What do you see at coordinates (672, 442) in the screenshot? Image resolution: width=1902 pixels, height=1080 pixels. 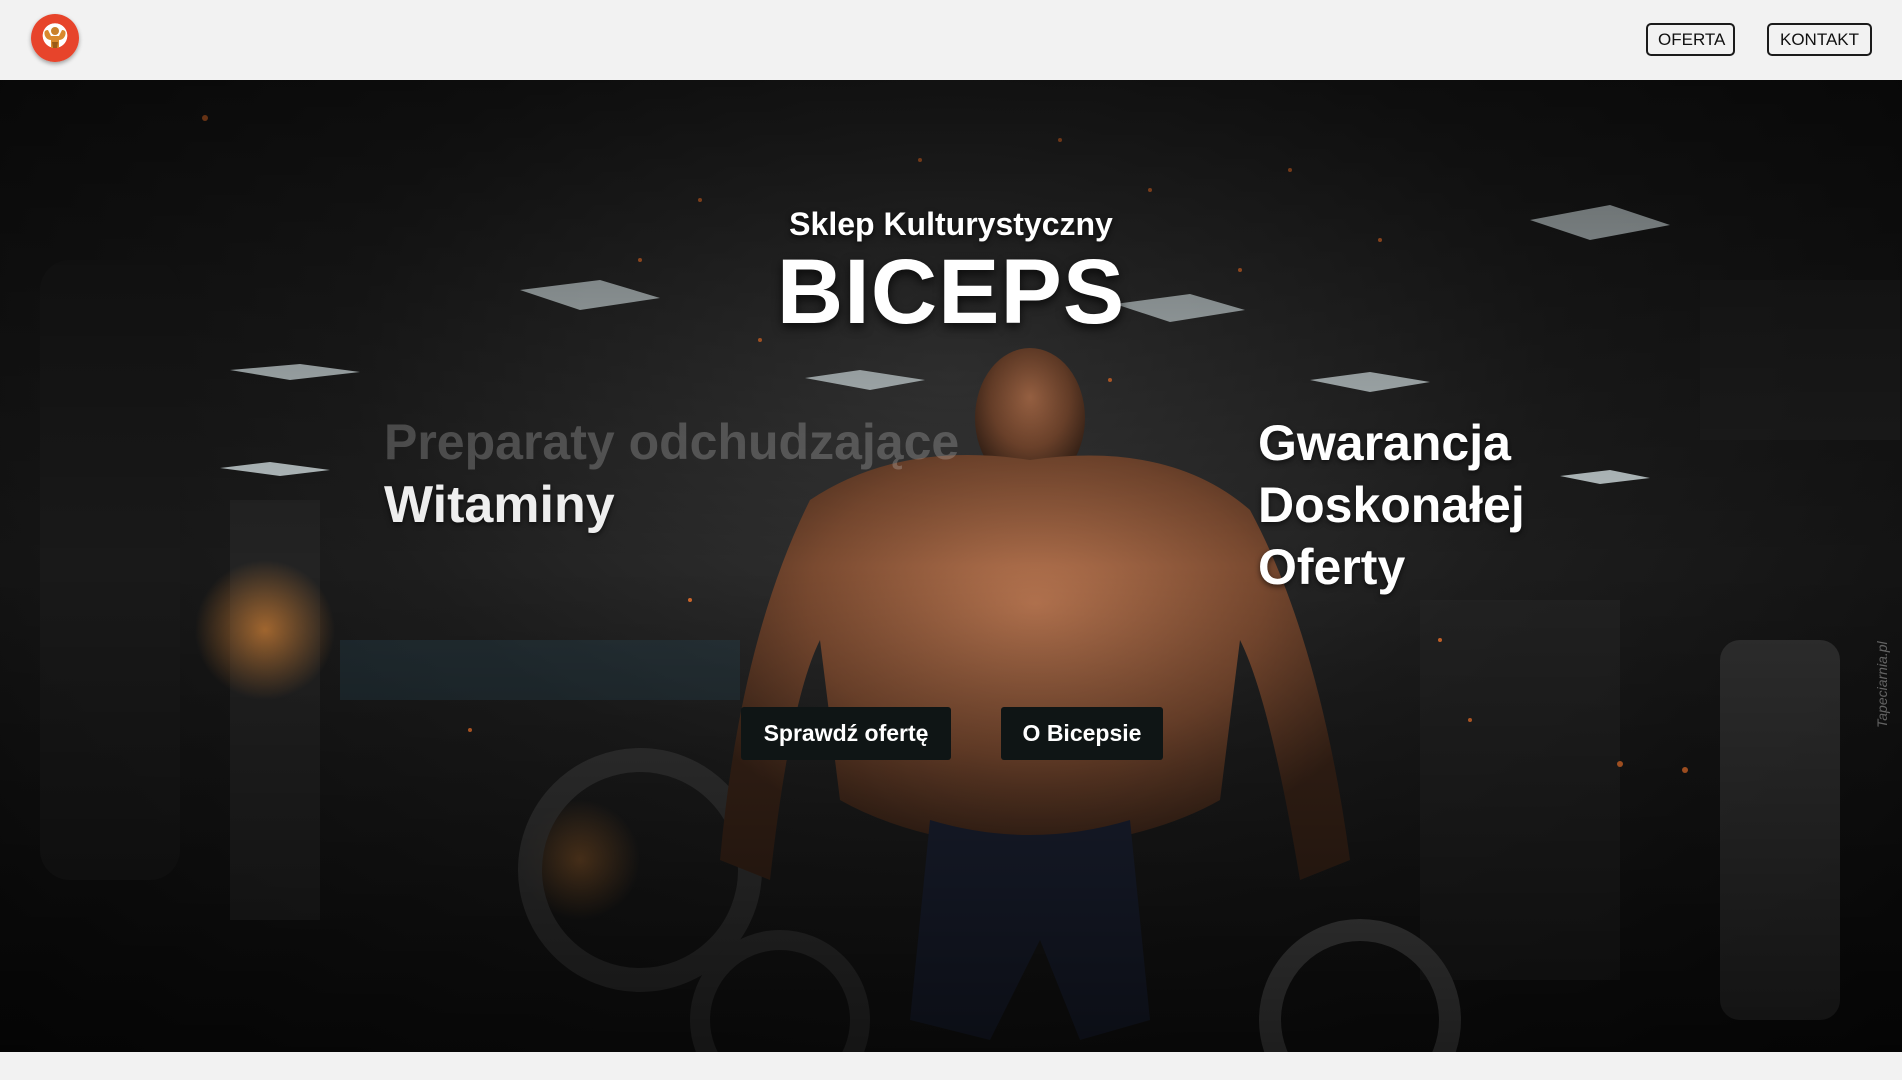 I see `rotating-category-faded: Preparaty odchudzające` at bounding box center [672, 442].